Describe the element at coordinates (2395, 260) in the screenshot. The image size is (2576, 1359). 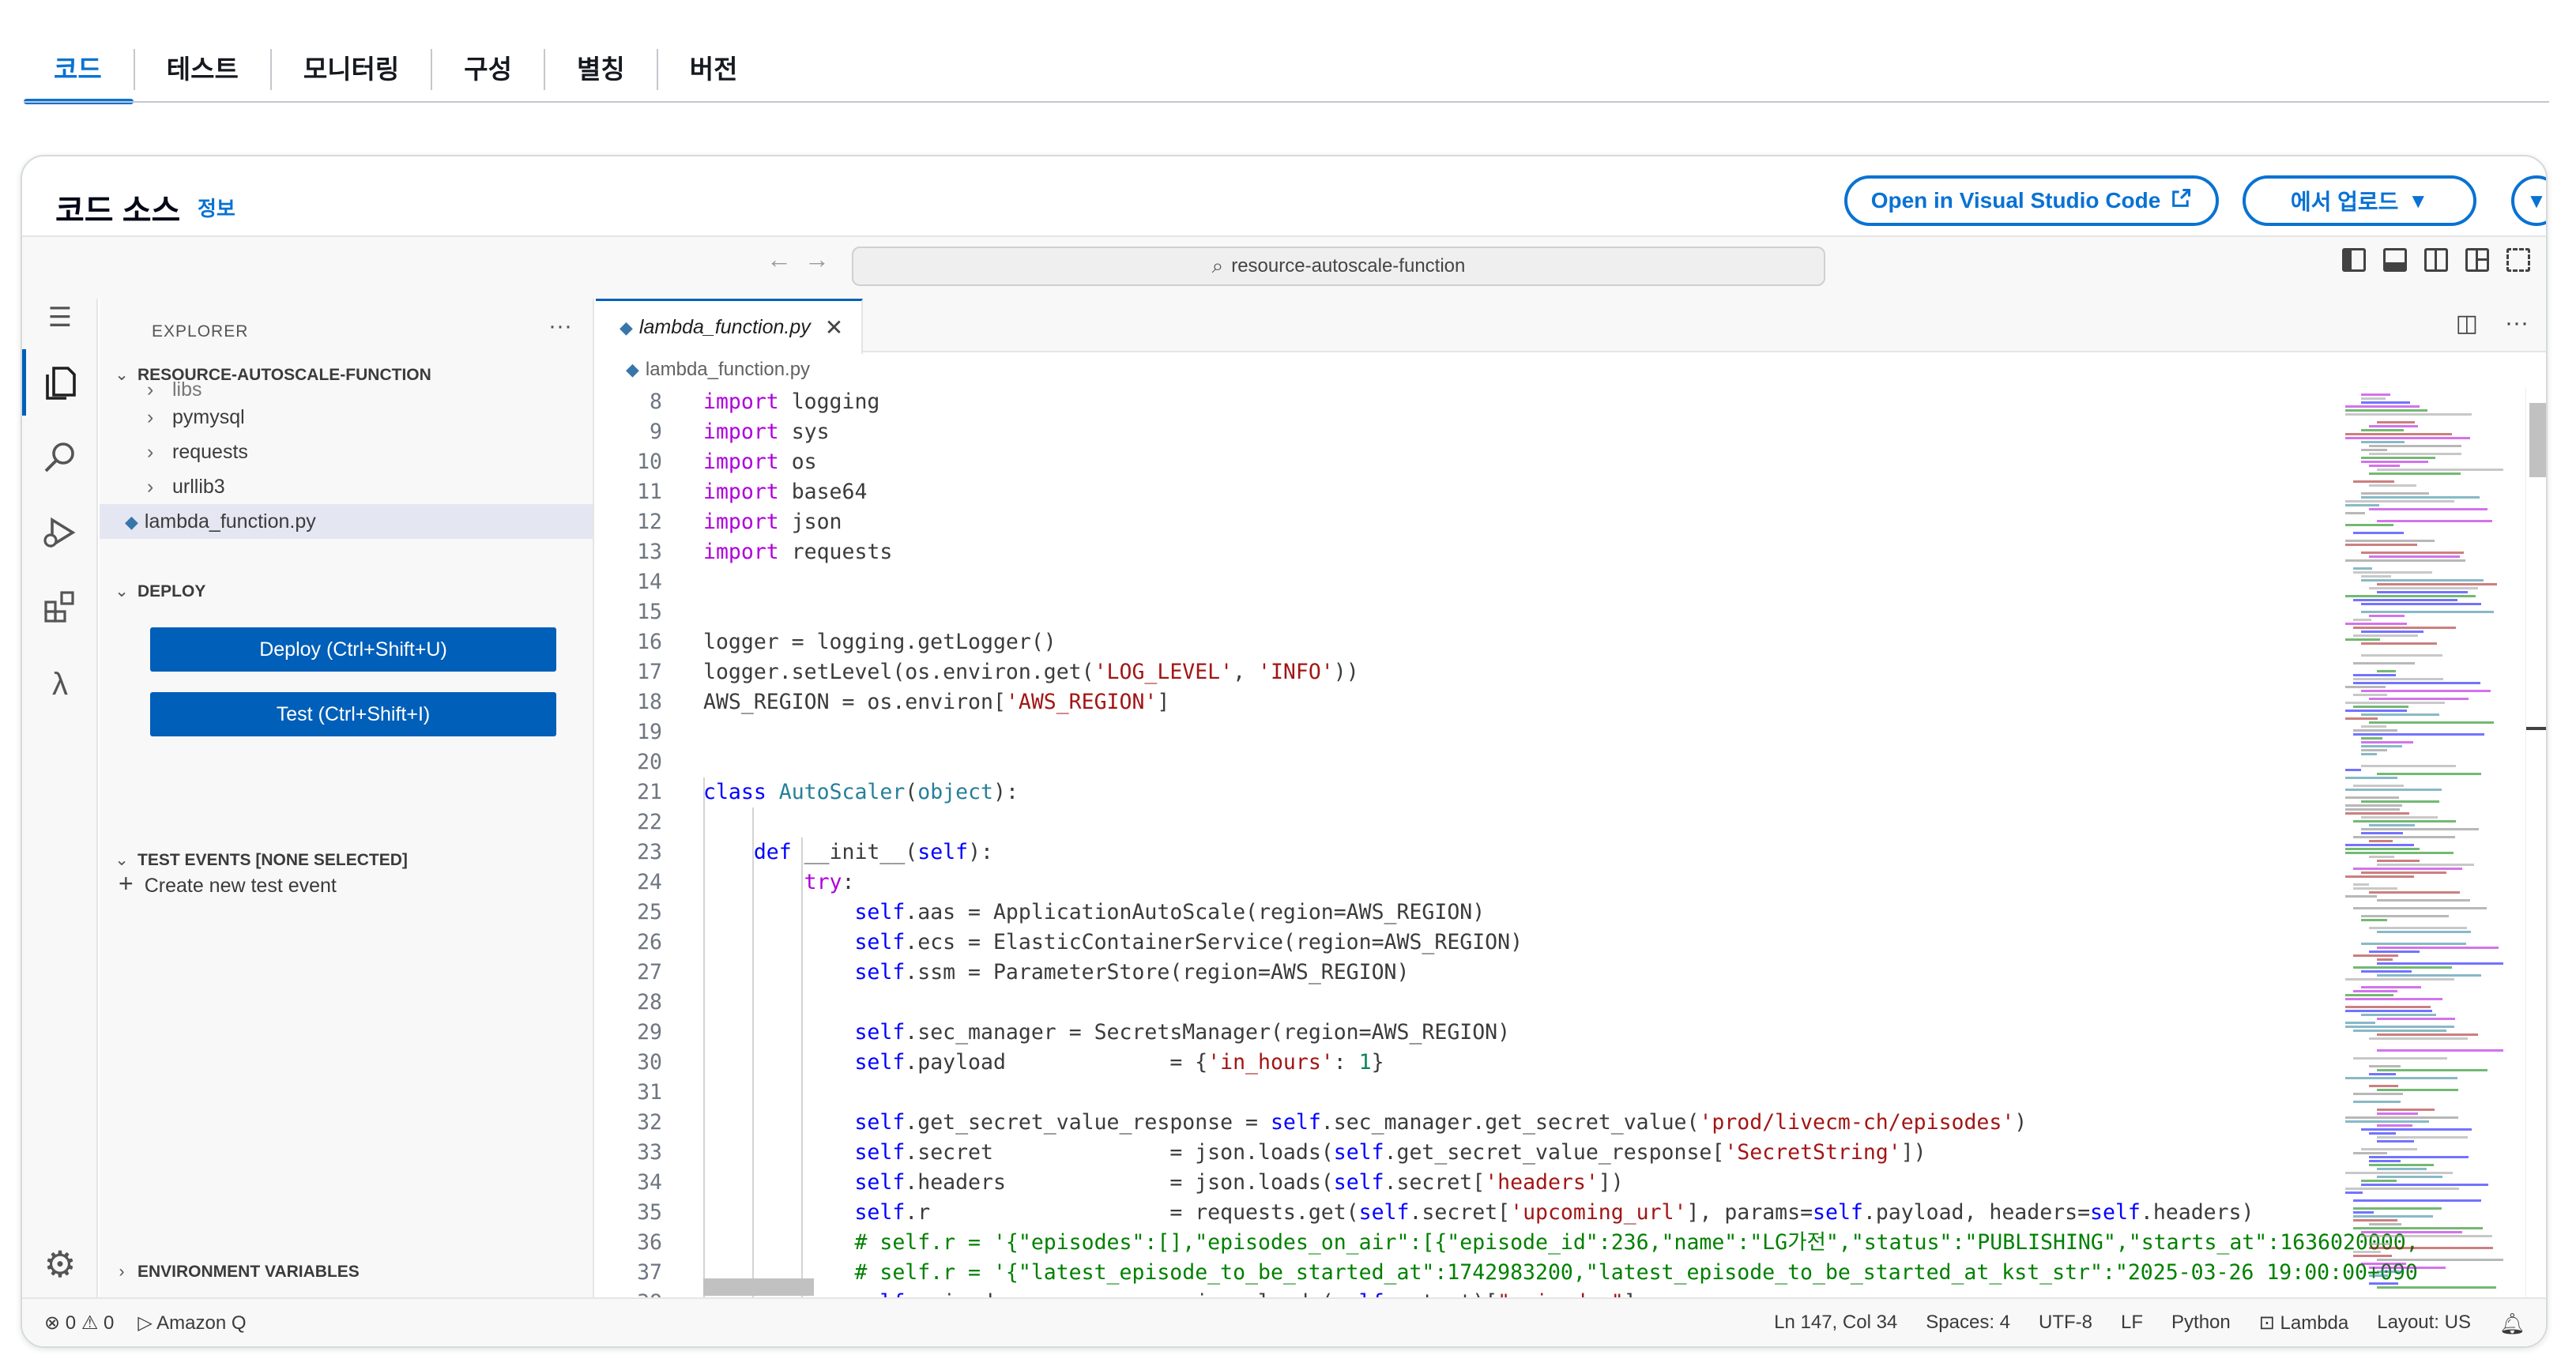
I see `toggle-panel-icon` at that location.